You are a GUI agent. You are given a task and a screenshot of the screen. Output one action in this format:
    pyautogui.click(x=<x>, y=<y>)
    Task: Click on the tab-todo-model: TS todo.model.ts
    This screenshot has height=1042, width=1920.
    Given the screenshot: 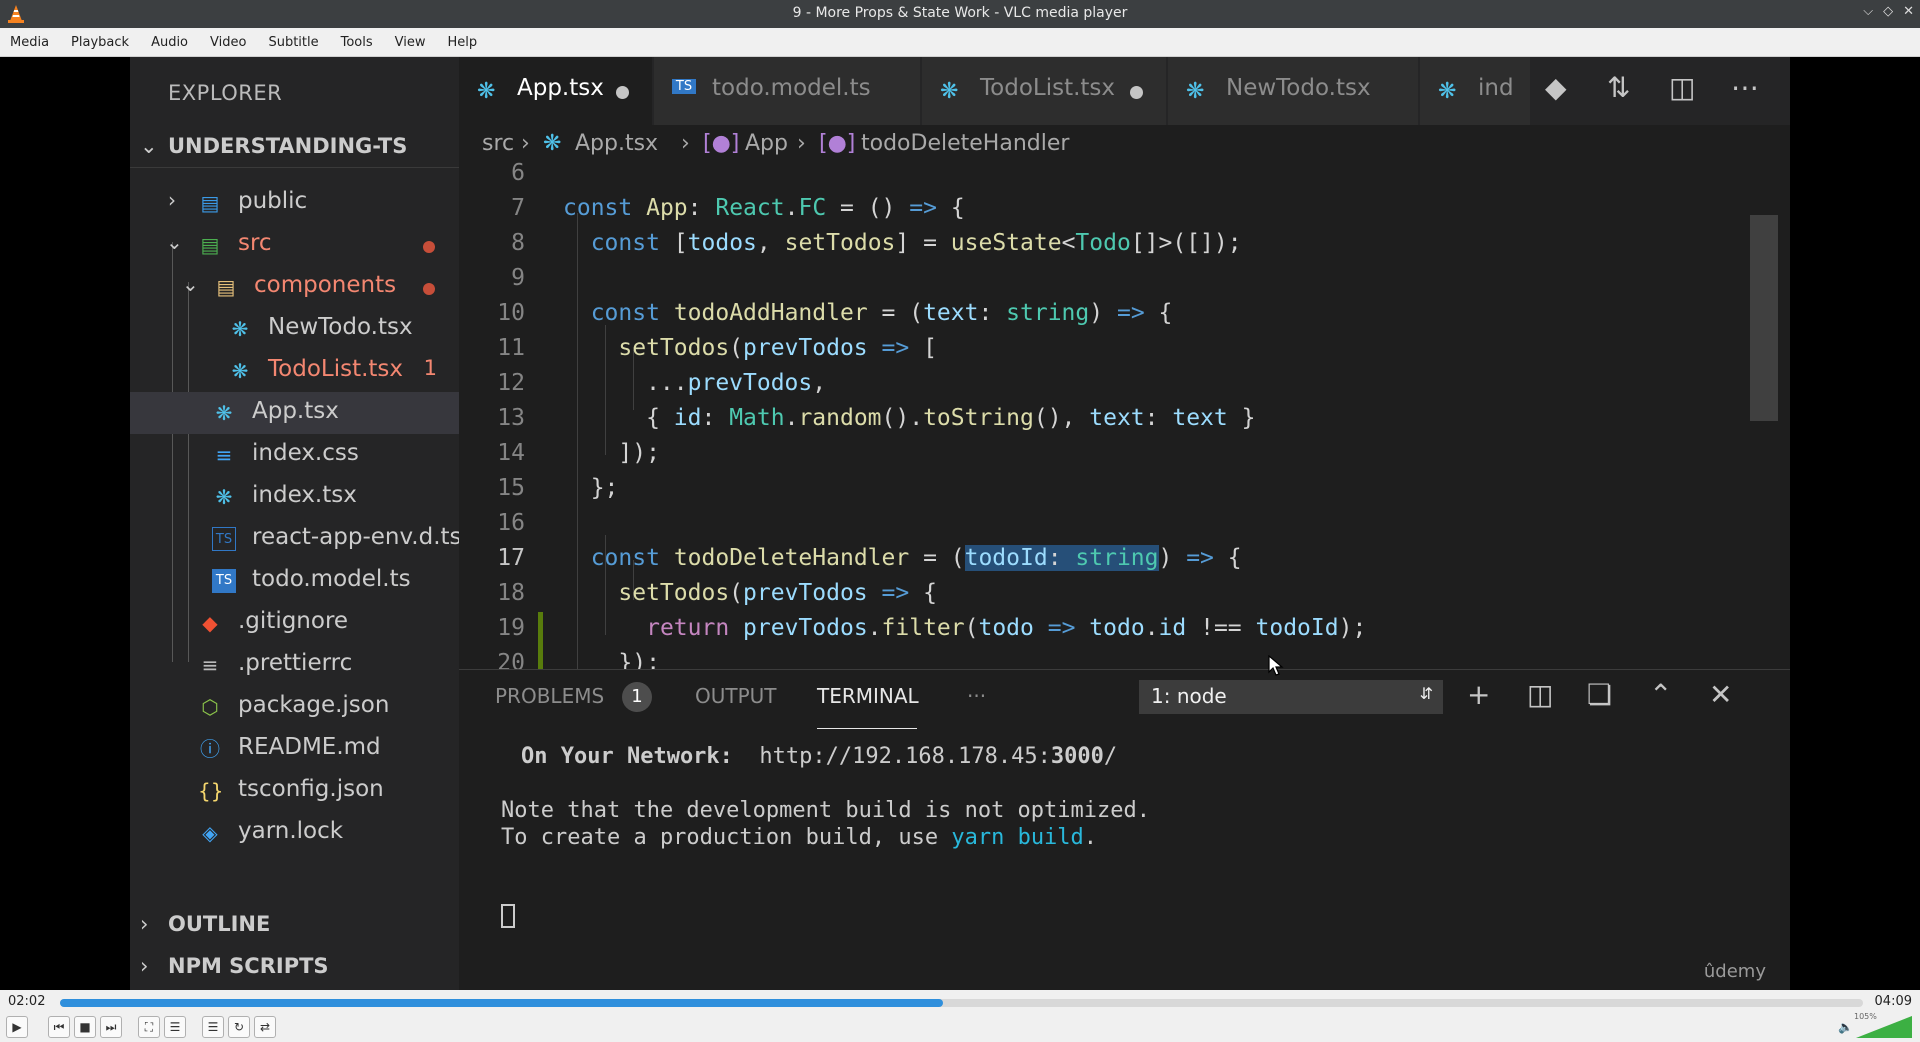 What is the action you would take?
    pyautogui.click(x=787, y=91)
    